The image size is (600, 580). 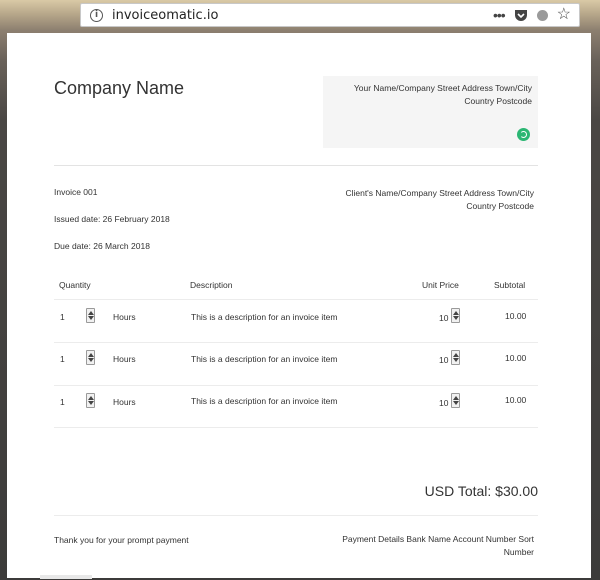 What do you see at coordinates (532, 15) in the screenshot?
I see `url-actions: ••• ☆` at bounding box center [532, 15].